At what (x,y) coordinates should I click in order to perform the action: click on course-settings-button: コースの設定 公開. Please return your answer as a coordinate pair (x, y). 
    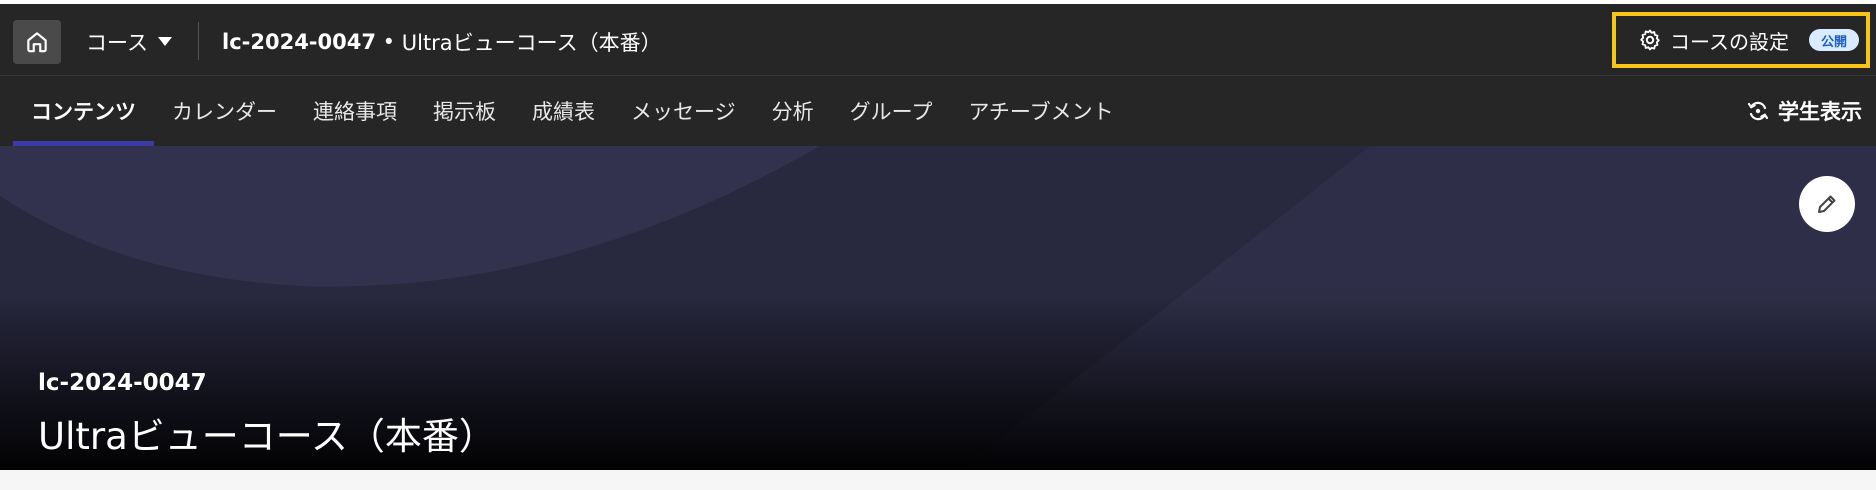
    Looking at the image, I should click on (1741, 40).